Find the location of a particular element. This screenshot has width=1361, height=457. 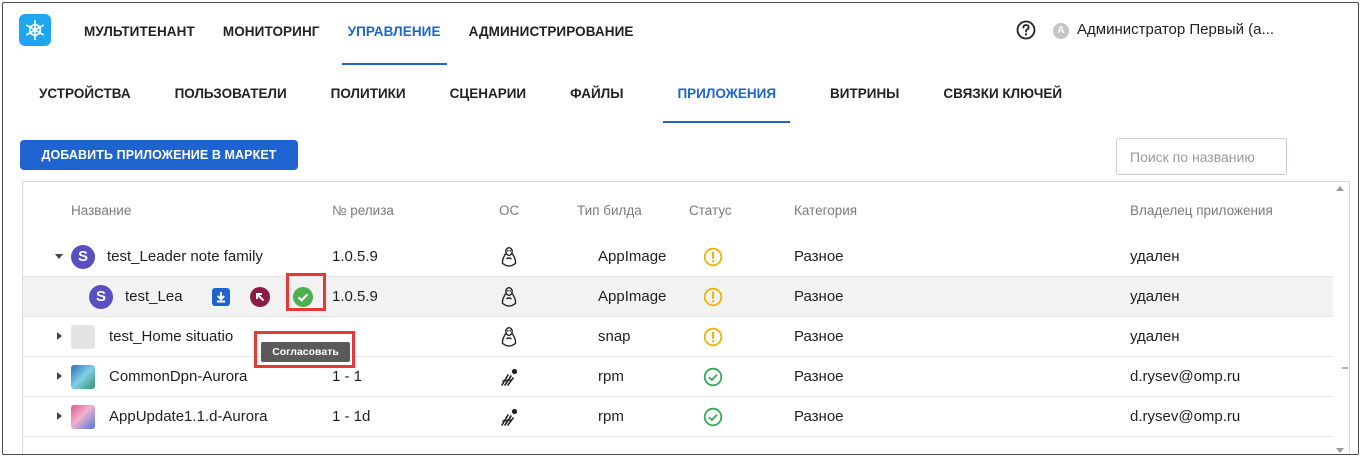

app-name: test_Leader note family is located at coordinates (185, 256).